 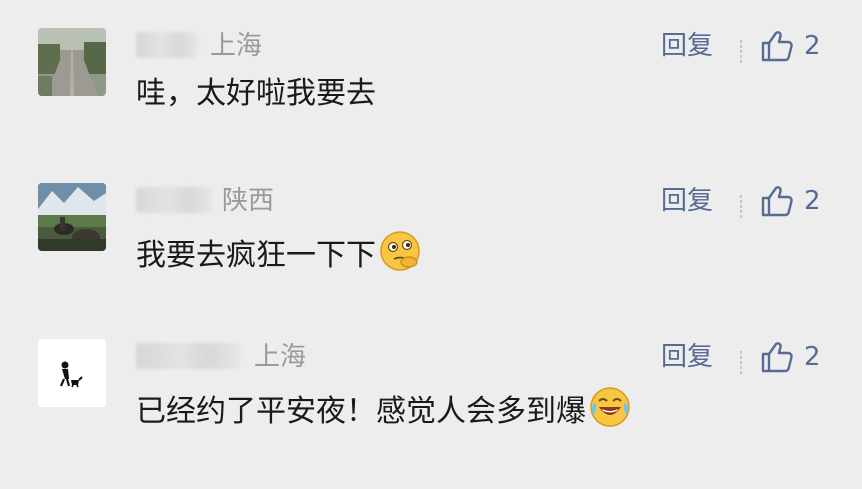 I want to click on comment-text: 哇，太好啦我要去, so click(x=256, y=93).